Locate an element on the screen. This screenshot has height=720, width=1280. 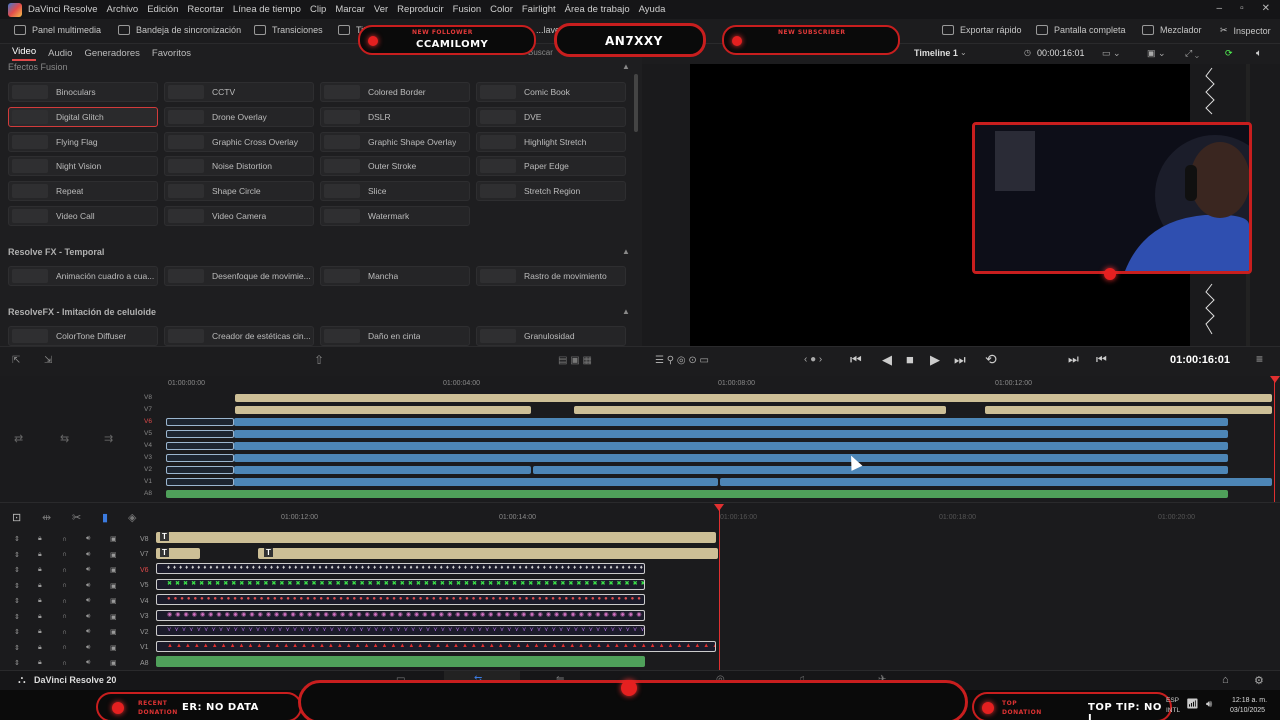
menu-color: Color is located at coordinates (501, 9).